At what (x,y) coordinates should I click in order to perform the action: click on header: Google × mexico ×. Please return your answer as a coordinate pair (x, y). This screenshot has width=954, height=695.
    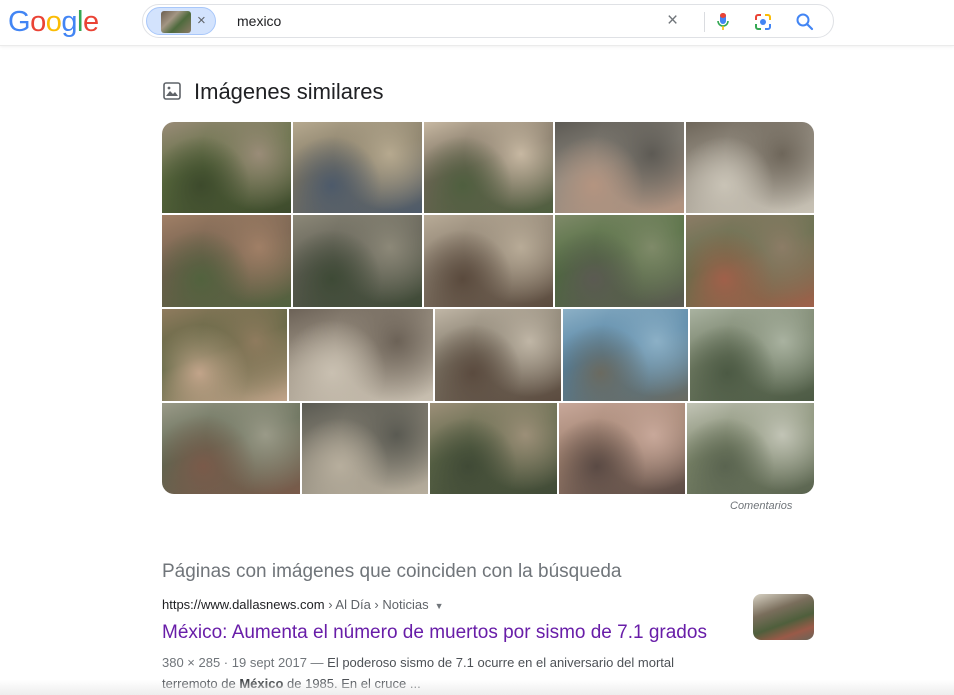
    Looking at the image, I should click on (477, 23).